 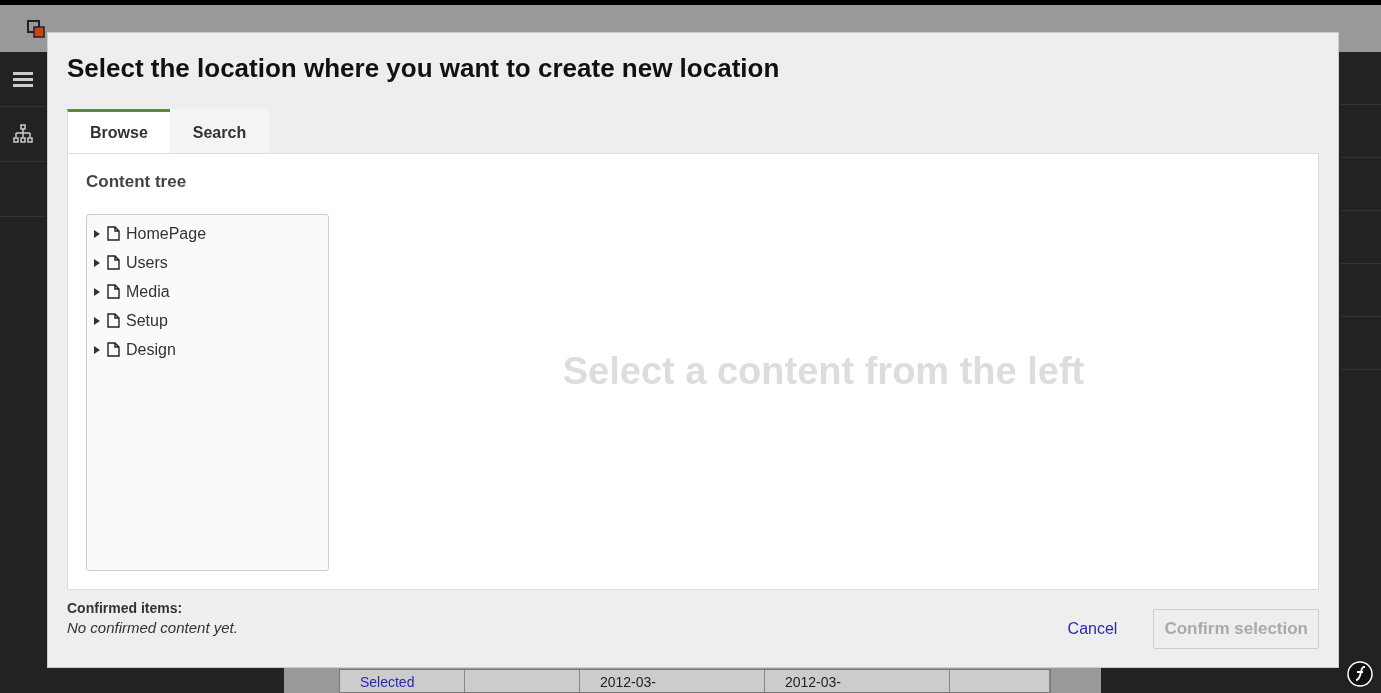 What do you see at coordinates (1092, 629) in the screenshot?
I see `cancel-link: Cancel` at bounding box center [1092, 629].